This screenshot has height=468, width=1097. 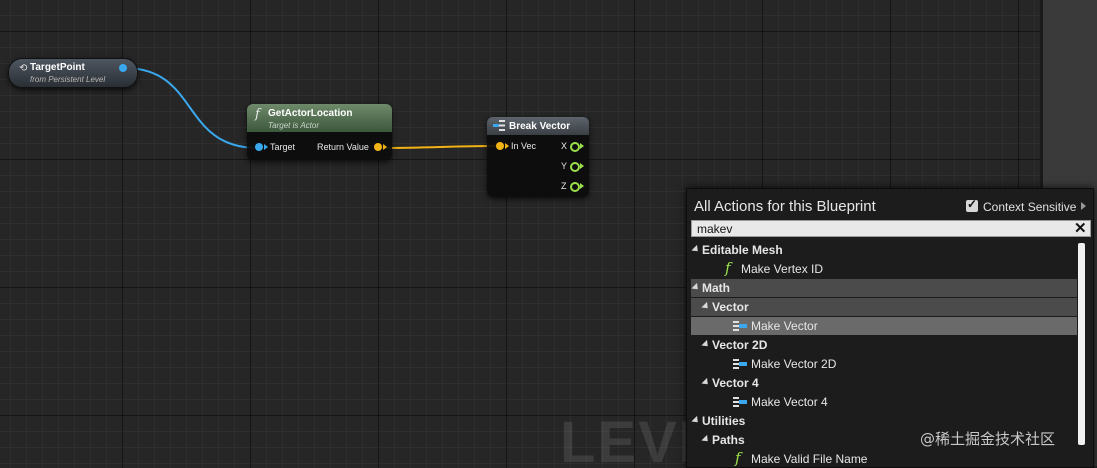 What do you see at coordinates (575, 167) in the screenshot?
I see `y-output-pin` at bounding box center [575, 167].